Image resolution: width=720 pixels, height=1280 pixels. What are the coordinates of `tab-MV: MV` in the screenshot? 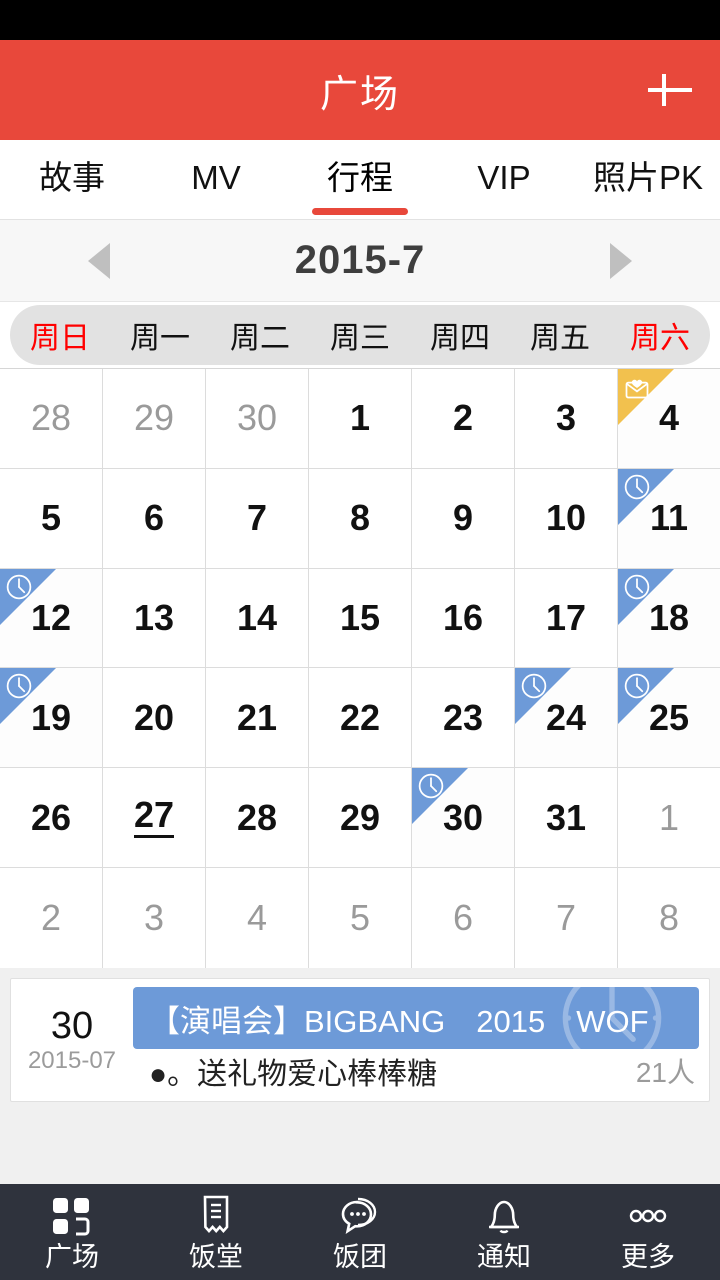 It's located at (216, 179).